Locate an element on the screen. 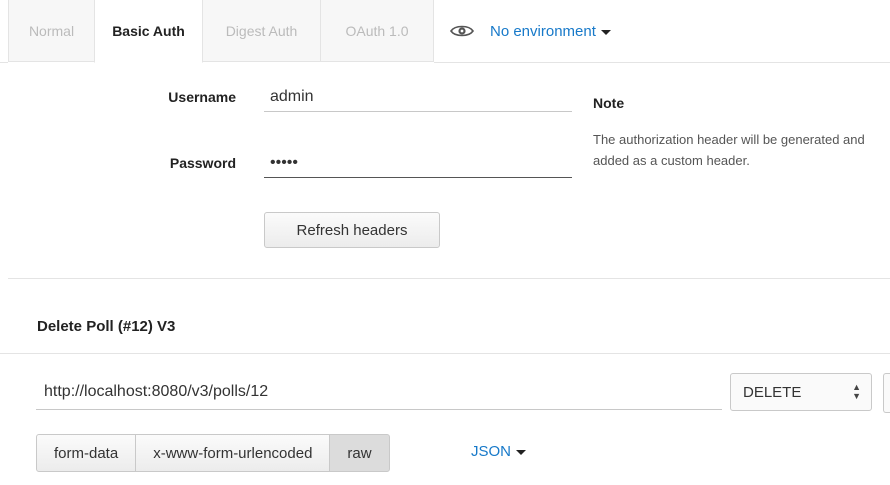  password-label: Password is located at coordinates (202, 163).